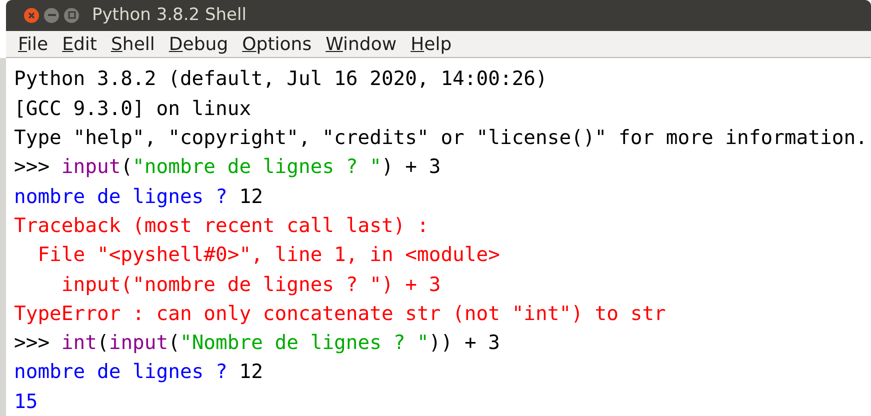 The height and width of the screenshot is (416, 871). Describe the element at coordinates (169, 15) in the screenshot. I see `window-title: Python 3.8.2 Shell` at that location.